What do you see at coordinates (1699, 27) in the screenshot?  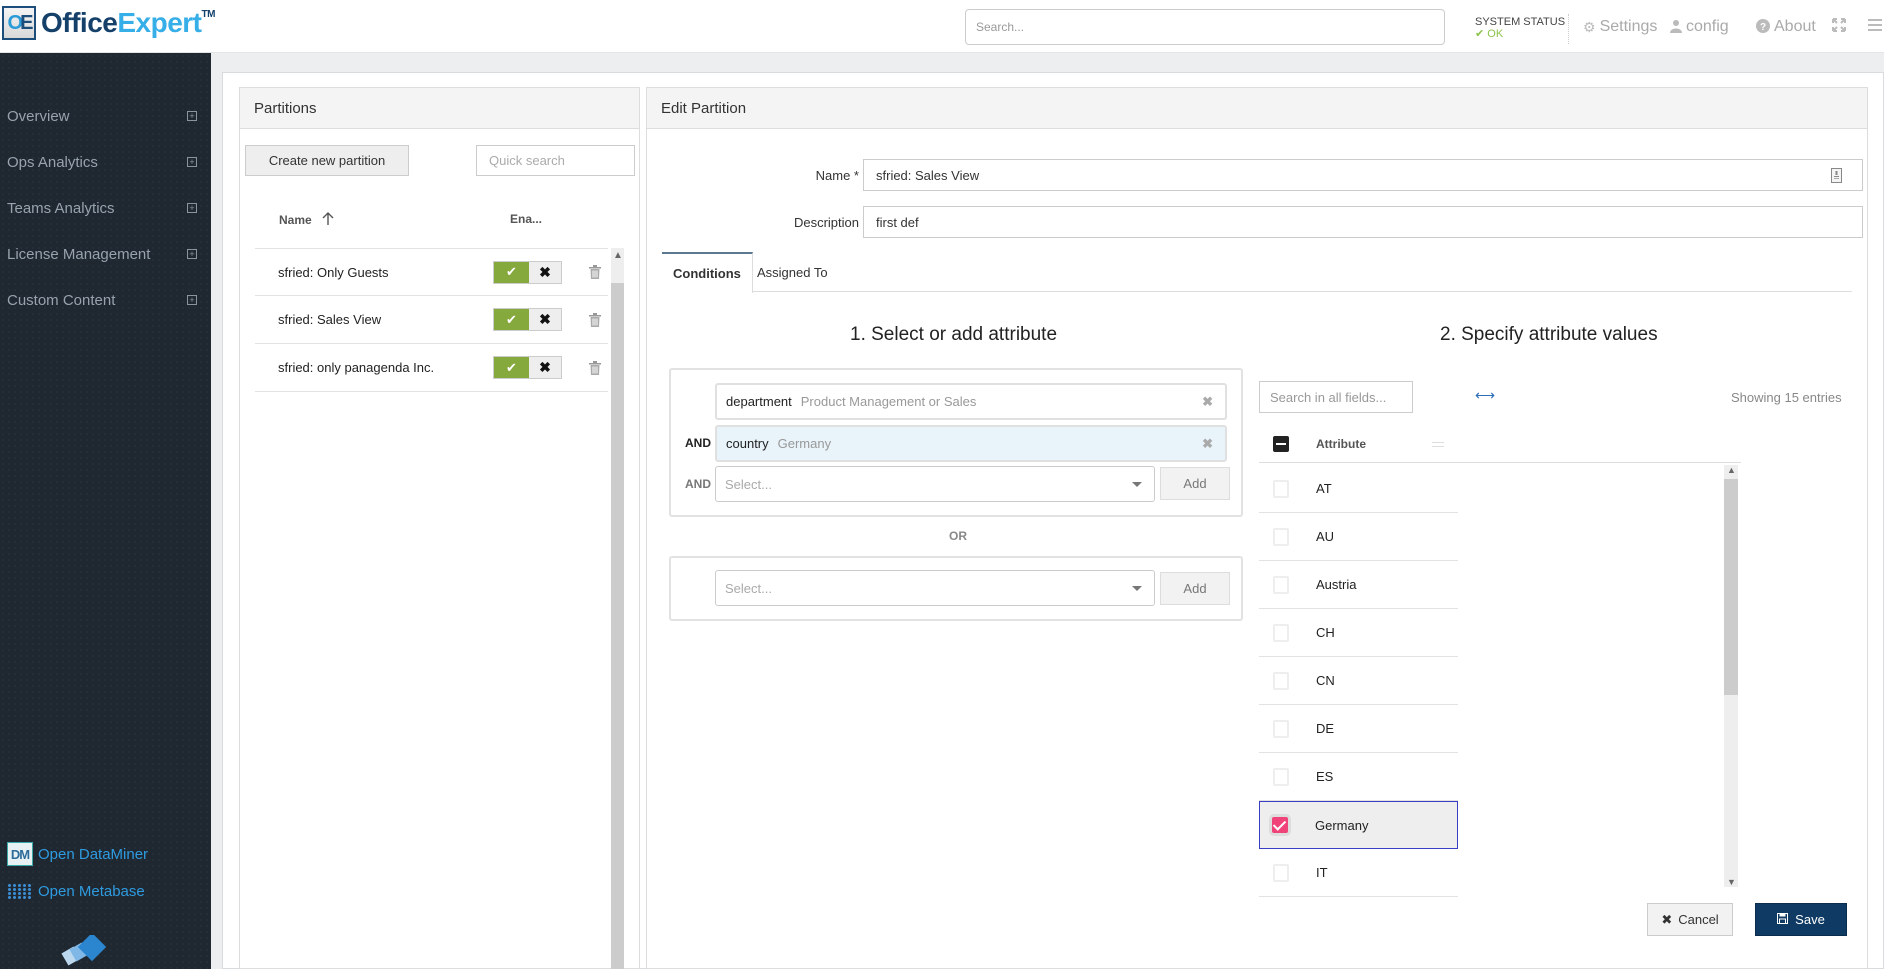 I see `user-link: config` at bounding box center [1699, 27].